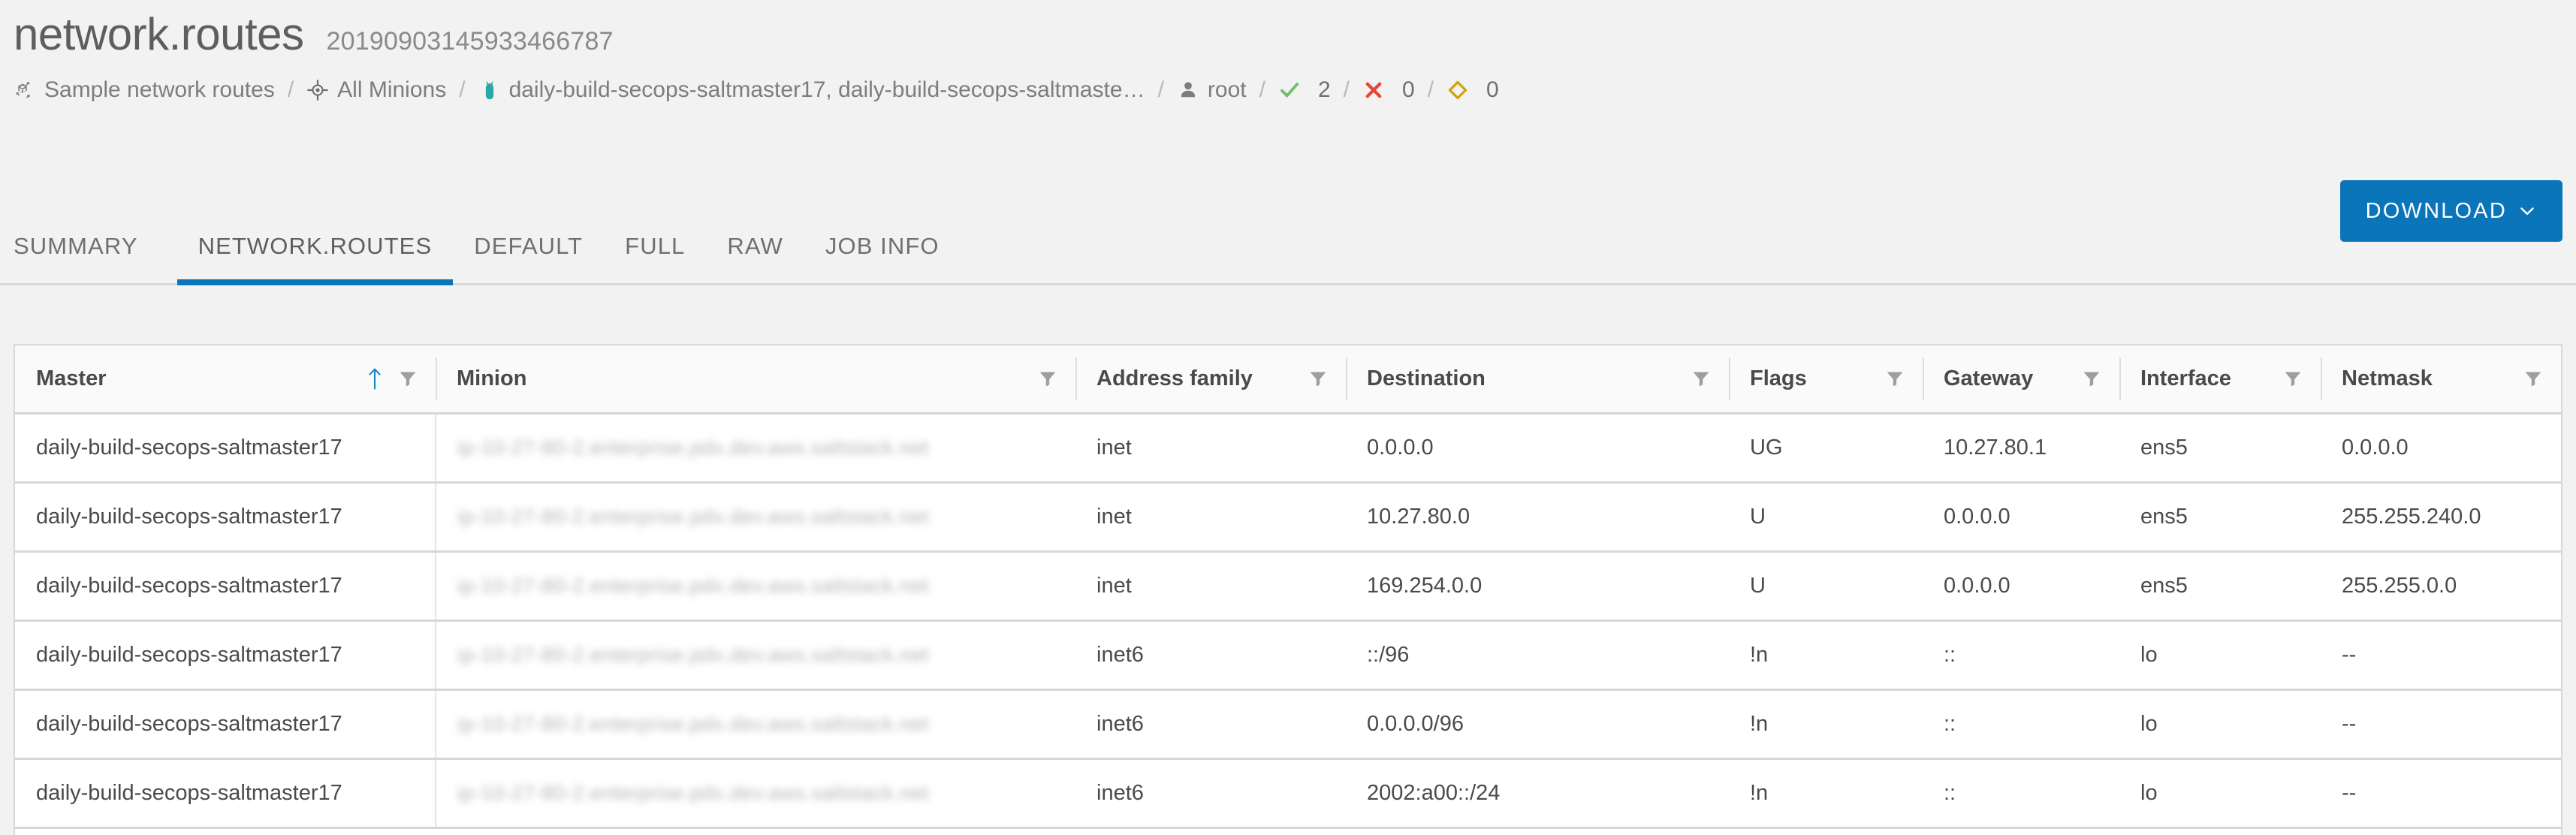  I want to click on failed-count-label: 0, so click(1408, 90).